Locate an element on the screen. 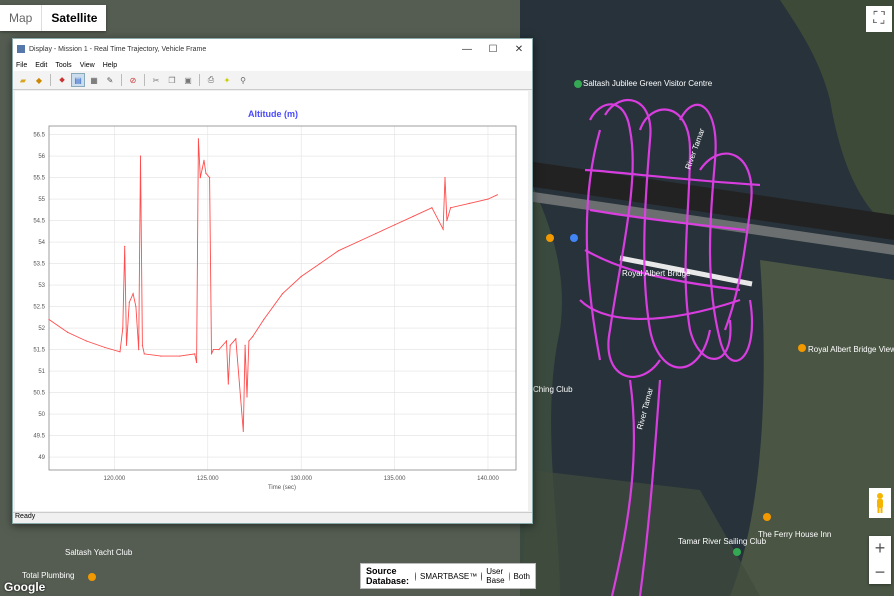 The image size is (894, 596). toolbar: ▰ ◆ ⬥ ▤ ▦ ✎ ⊘ ✂ ❐ ▣ ⎙ ✦ ⚲ is located at coordinates (272, 80).